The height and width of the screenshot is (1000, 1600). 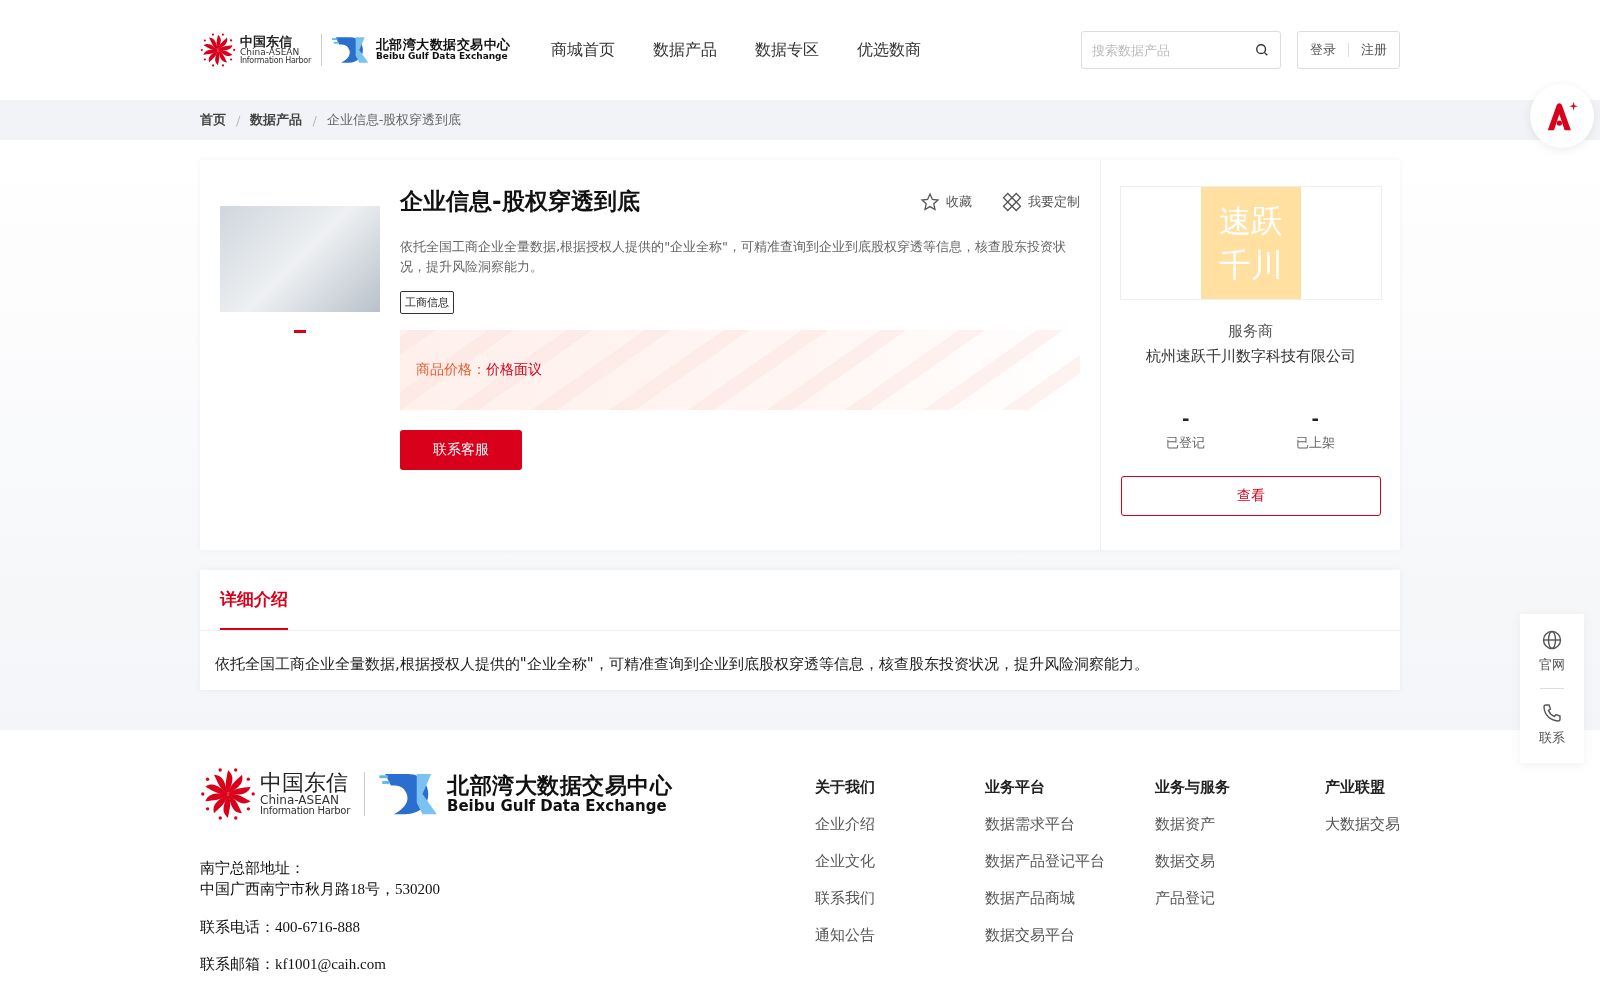 I want to click on detail-tab: 详细介绍, so click(x=254, y=600).